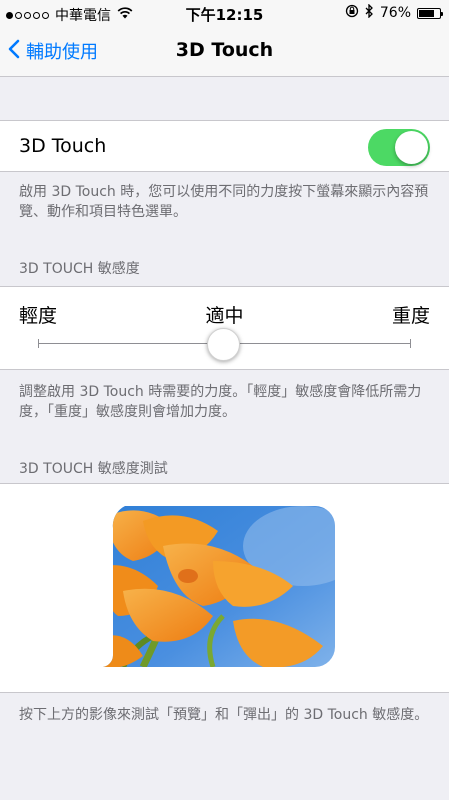 The width and height of the screenshot is (449, 800). Describe the element at coordinates (79, 269) in the screenshot. I see `sensitivity-header: 3D TOUCH 敏感度` at that location.